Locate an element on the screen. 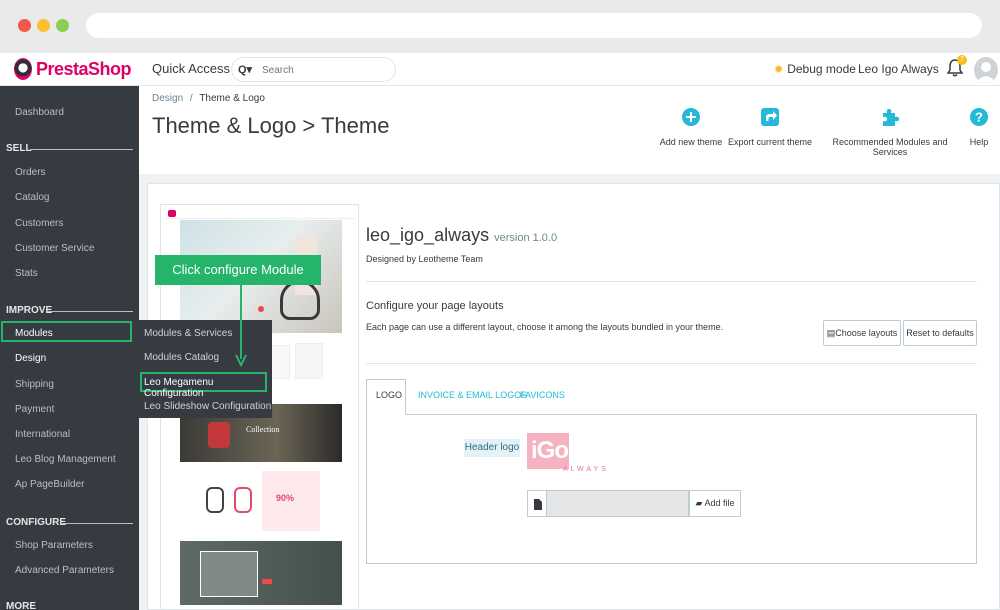 This screenshot has height=610, width=1000. sidebar-item-customers: Customers is located at coordinates (39, 223).